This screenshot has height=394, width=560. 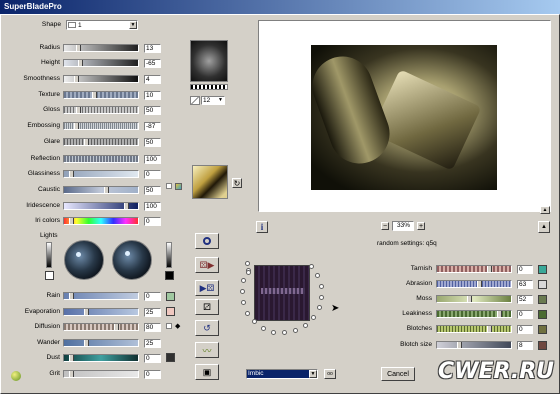 I want to click on angle-dial-preview, so click(x=282, y=293).